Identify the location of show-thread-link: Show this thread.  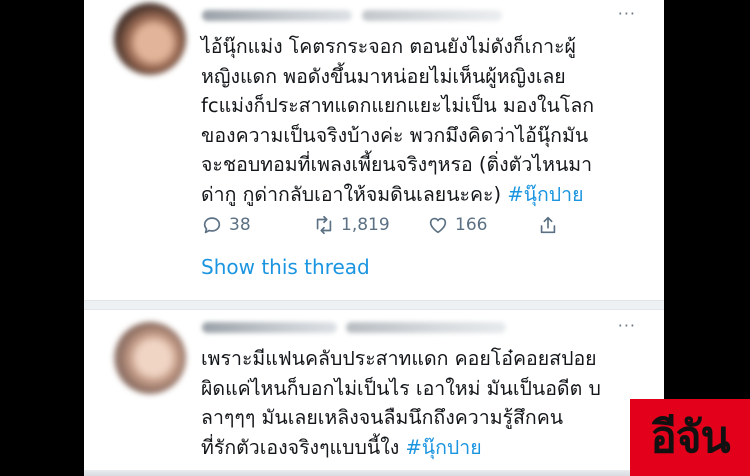
(285, 267).